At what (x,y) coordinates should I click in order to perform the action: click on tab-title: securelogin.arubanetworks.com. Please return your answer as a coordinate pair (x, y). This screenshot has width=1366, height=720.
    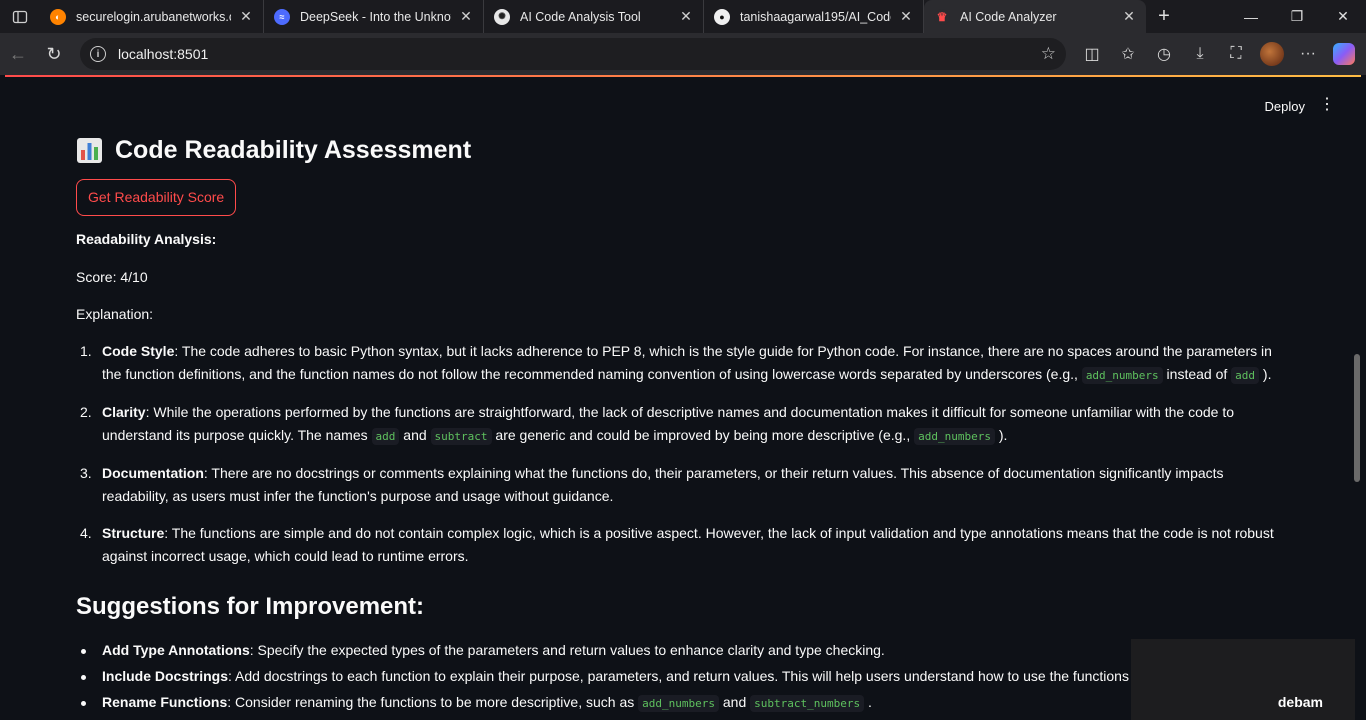
    Looking at the image, I should click on (153, 16).